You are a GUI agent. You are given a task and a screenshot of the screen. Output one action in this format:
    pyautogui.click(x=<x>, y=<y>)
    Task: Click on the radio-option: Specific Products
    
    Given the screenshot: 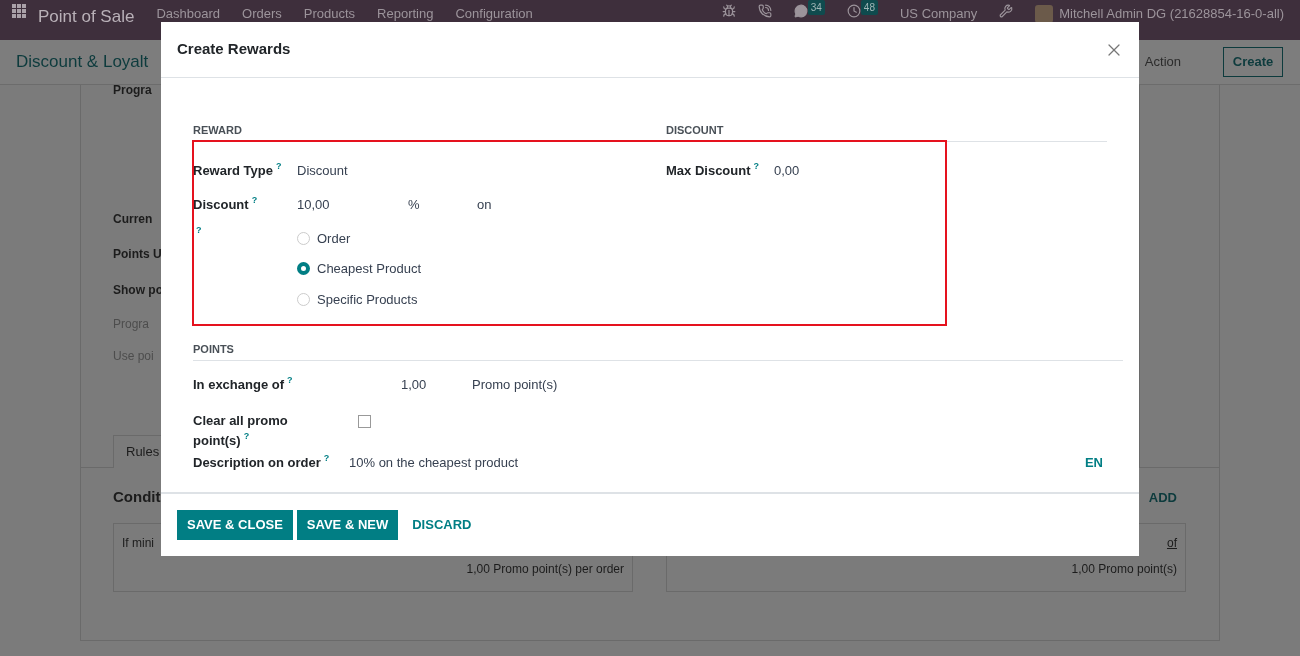 What is the action you would take?
    pyautogui.click(x=359, y=299)
    